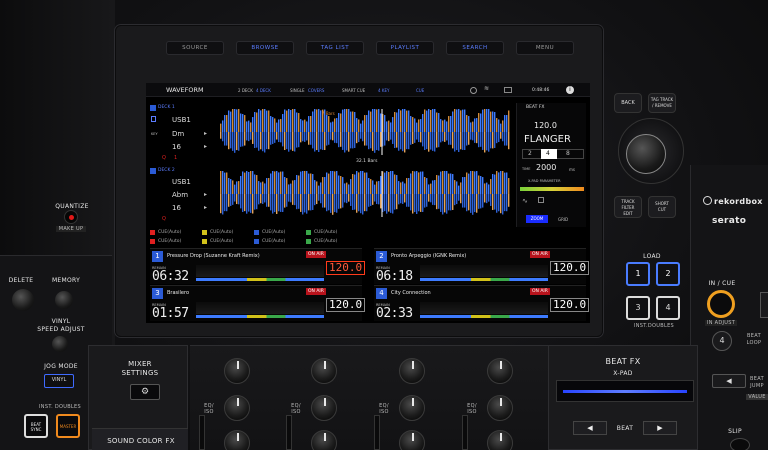 The image size is (768, 450). I want to click on player-panel-deck-3: 3 Brasilero ON AIR REMAIN 01:57 120.0, so click(258, 303).